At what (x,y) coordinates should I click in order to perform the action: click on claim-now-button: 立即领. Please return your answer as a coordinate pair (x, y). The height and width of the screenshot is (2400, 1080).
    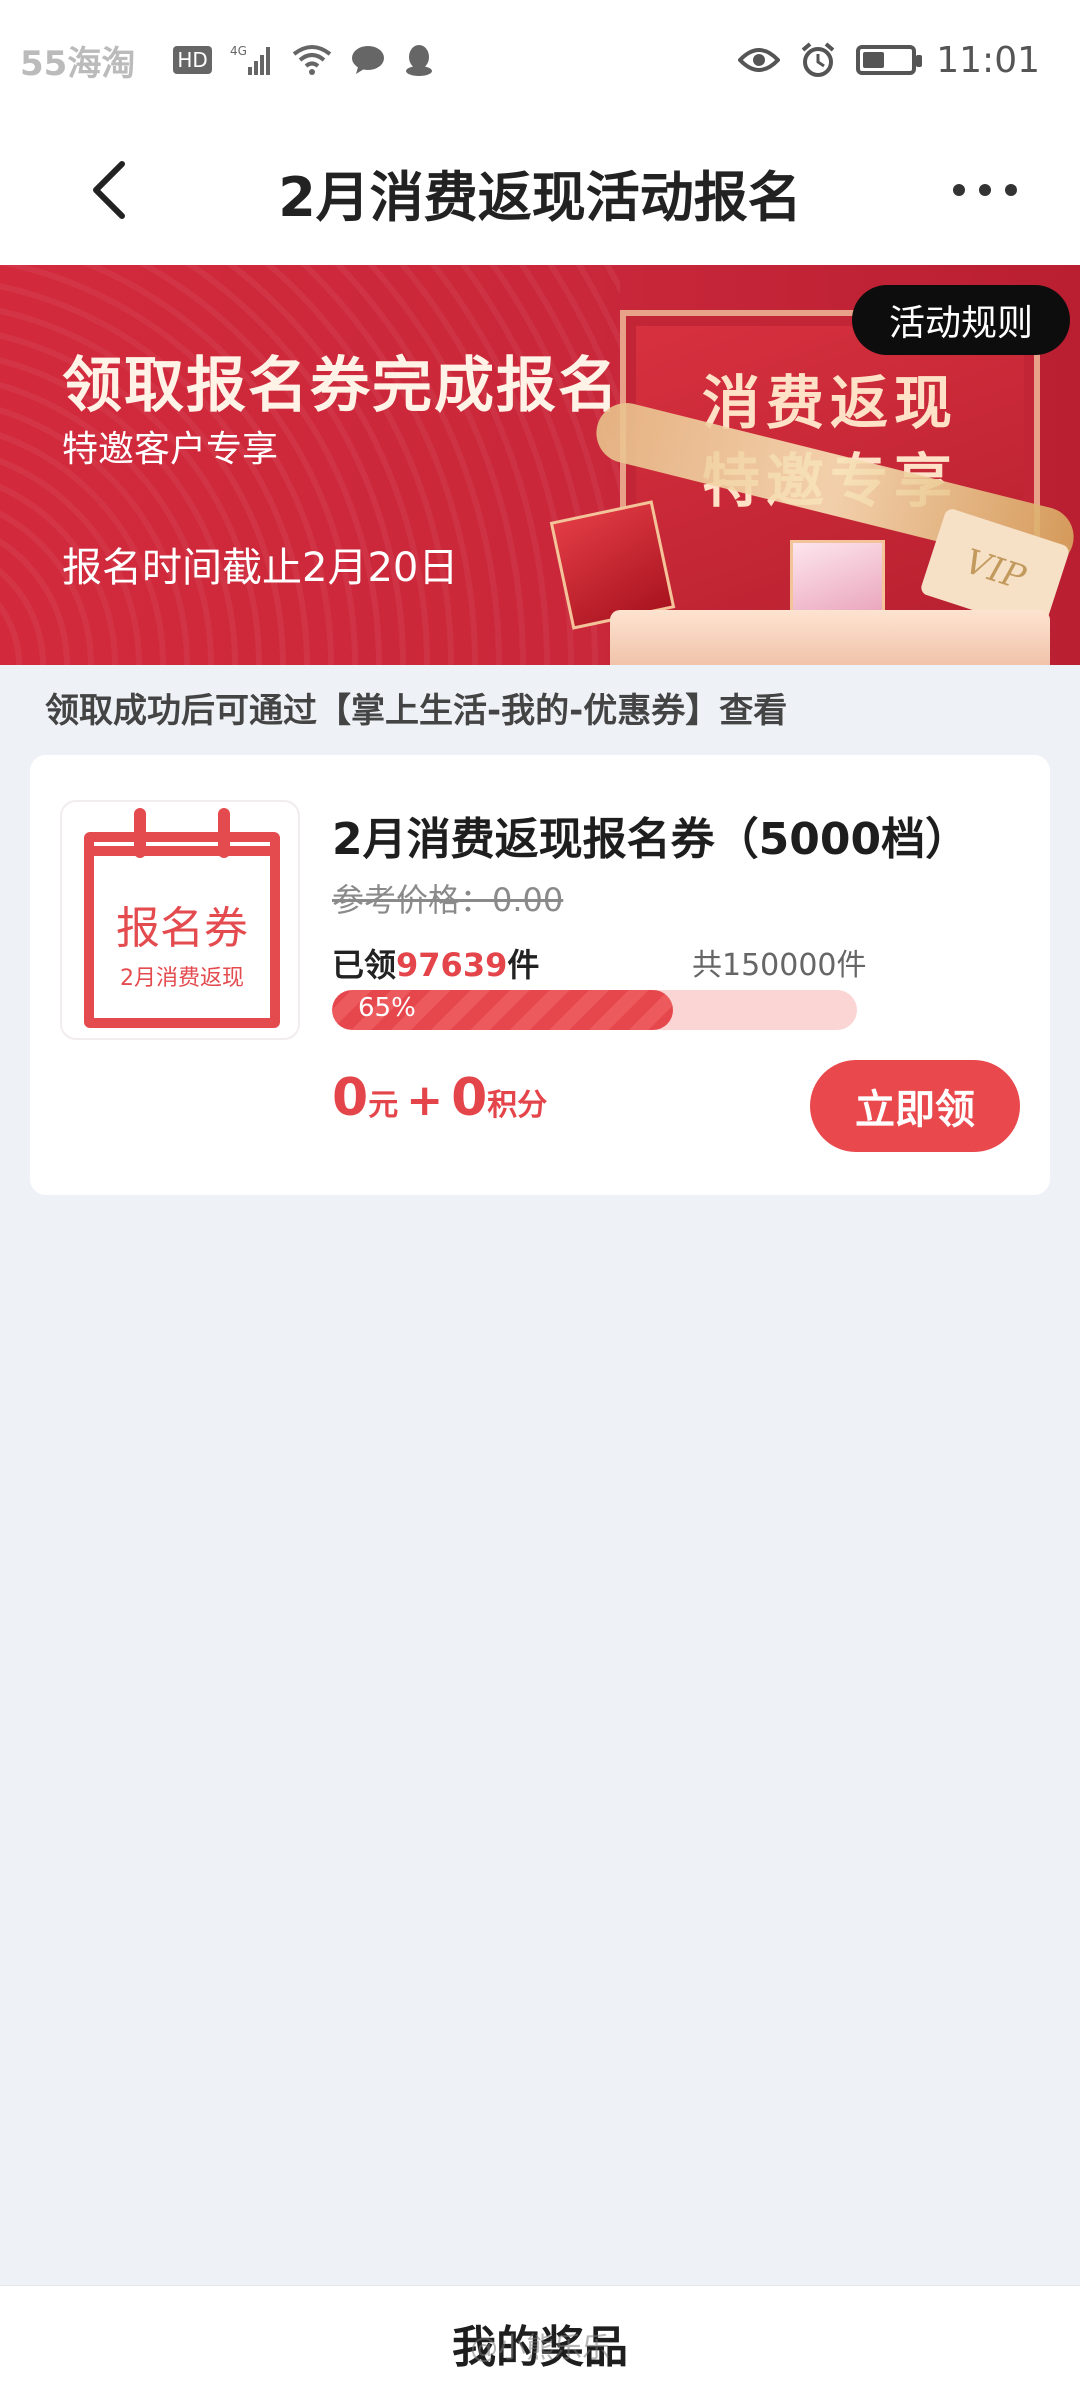
    Looking at the image, I should click on (915, 1106).